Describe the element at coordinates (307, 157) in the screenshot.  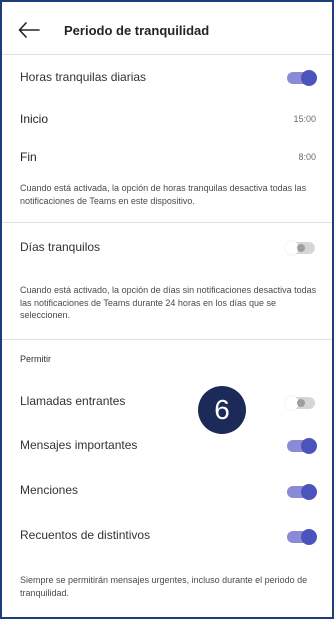
I see `end-time-value: 8:00` at that location.